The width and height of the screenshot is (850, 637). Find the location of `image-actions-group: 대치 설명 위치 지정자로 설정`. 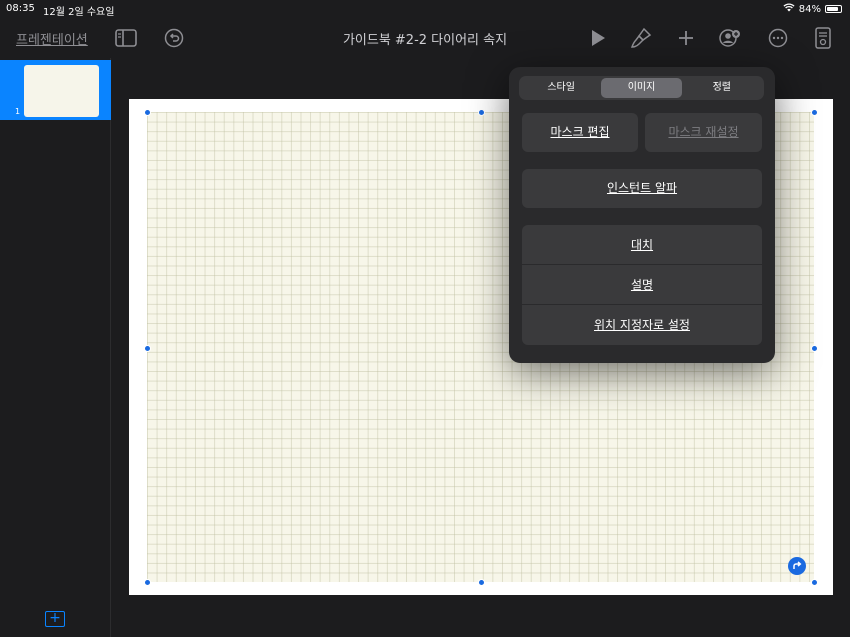

image-actions-group: 대치 설명 위치 지정자로 설정 is located at coordinates (642, 285).